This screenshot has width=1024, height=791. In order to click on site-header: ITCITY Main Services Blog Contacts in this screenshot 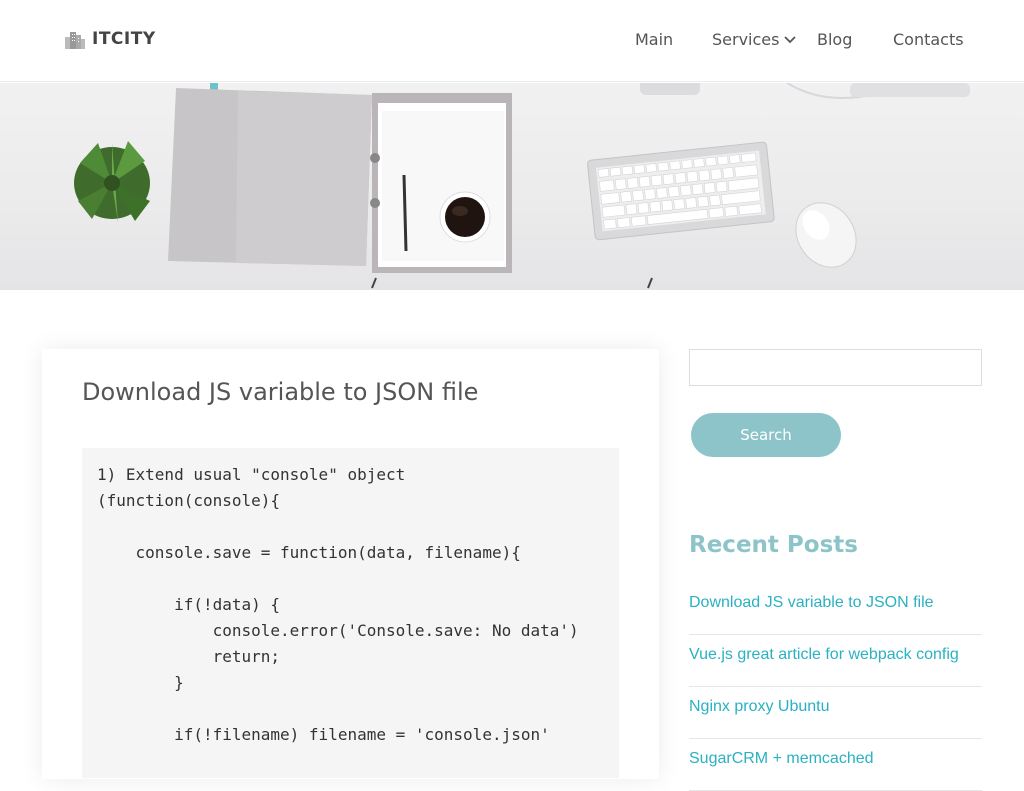, I will do `click(512, 41)`.